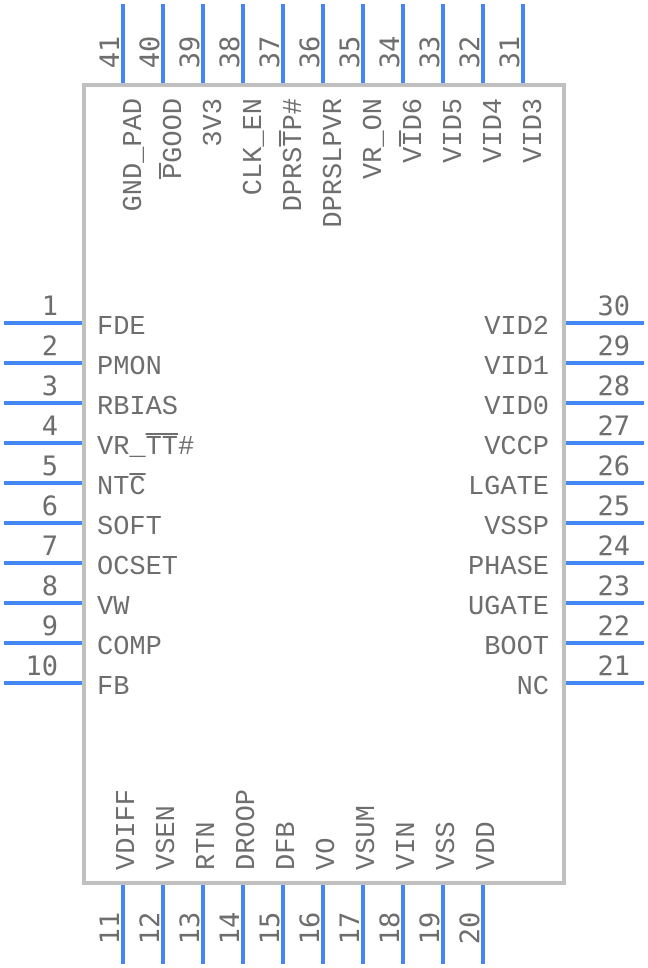 This screenshot has height=968, width=648. I want to click on pin-35: 35, so click(350, 44).